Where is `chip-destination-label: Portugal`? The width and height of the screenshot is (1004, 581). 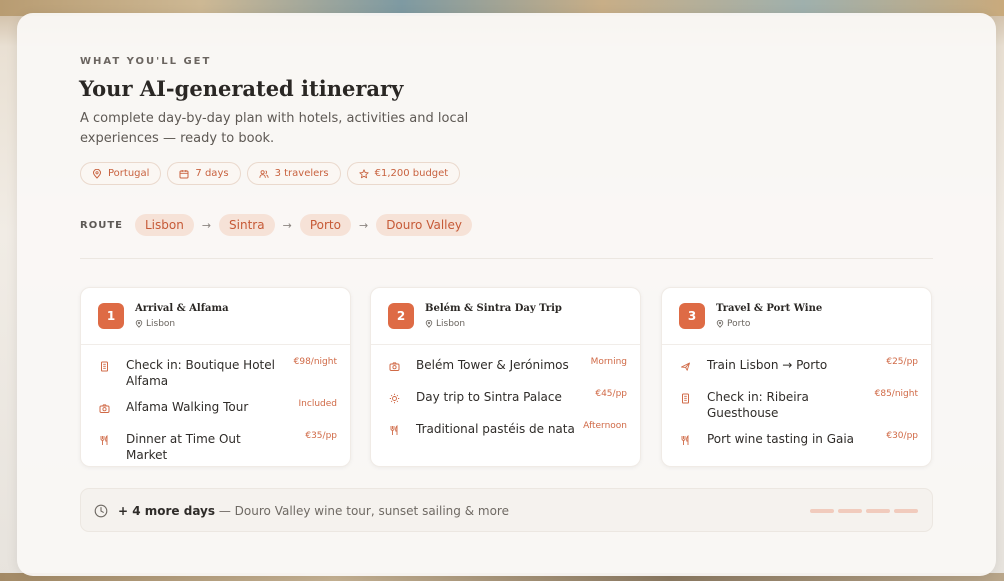
chip-destination-label: Portugal is located at coordinates (129, 173).